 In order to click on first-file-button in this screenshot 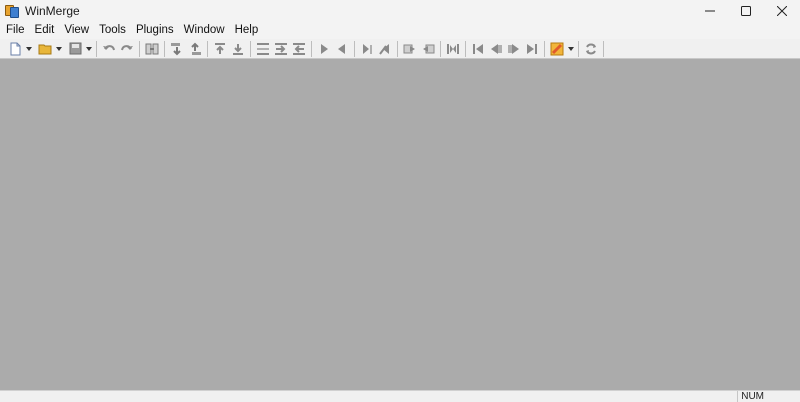, I will do `click(478, 49)`.